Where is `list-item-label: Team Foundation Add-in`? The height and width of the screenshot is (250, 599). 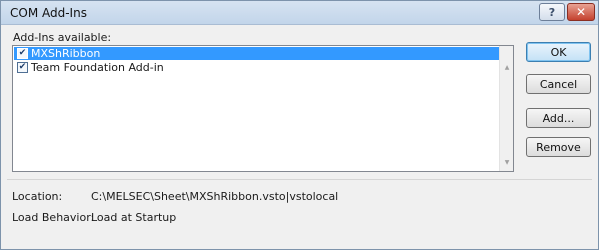 list-item-label: Team Foundation Add-in is located at coordinates (97, 67).